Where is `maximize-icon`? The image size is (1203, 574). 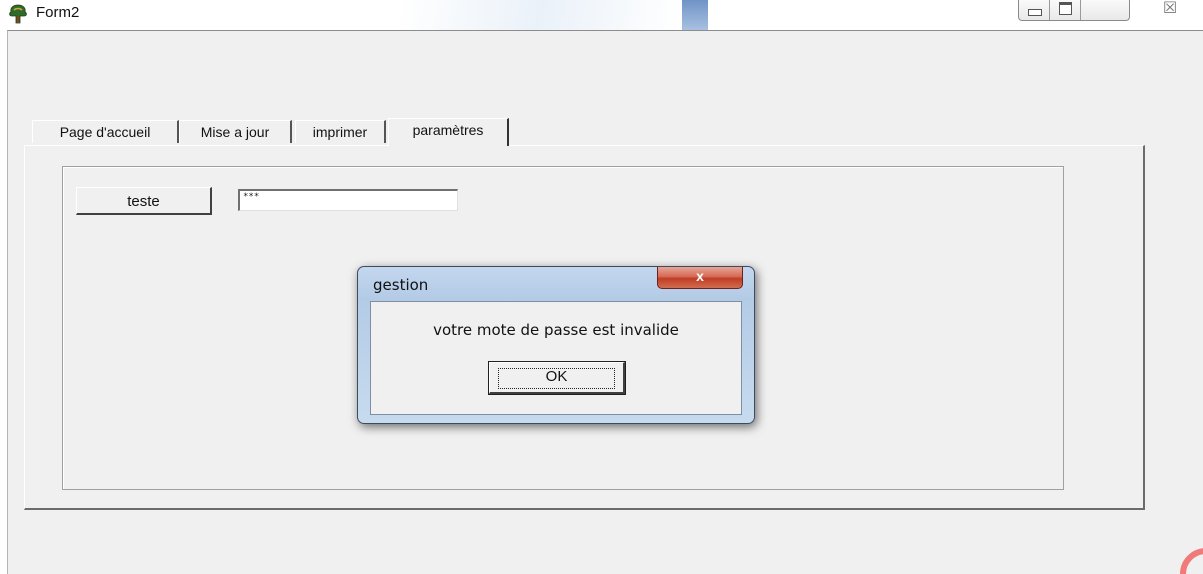 maximize-icon is located at coordinates (1065, 10).